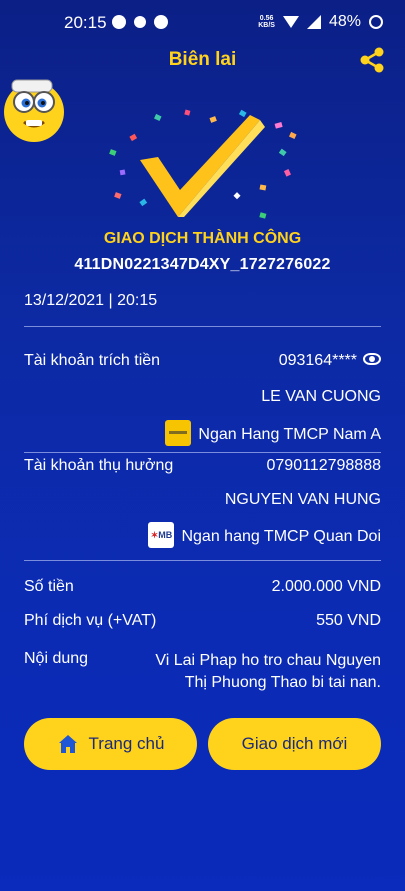  I want to click on content-line: Vi Lai Phap ho tro chau Nguyen, so click(268, 660).